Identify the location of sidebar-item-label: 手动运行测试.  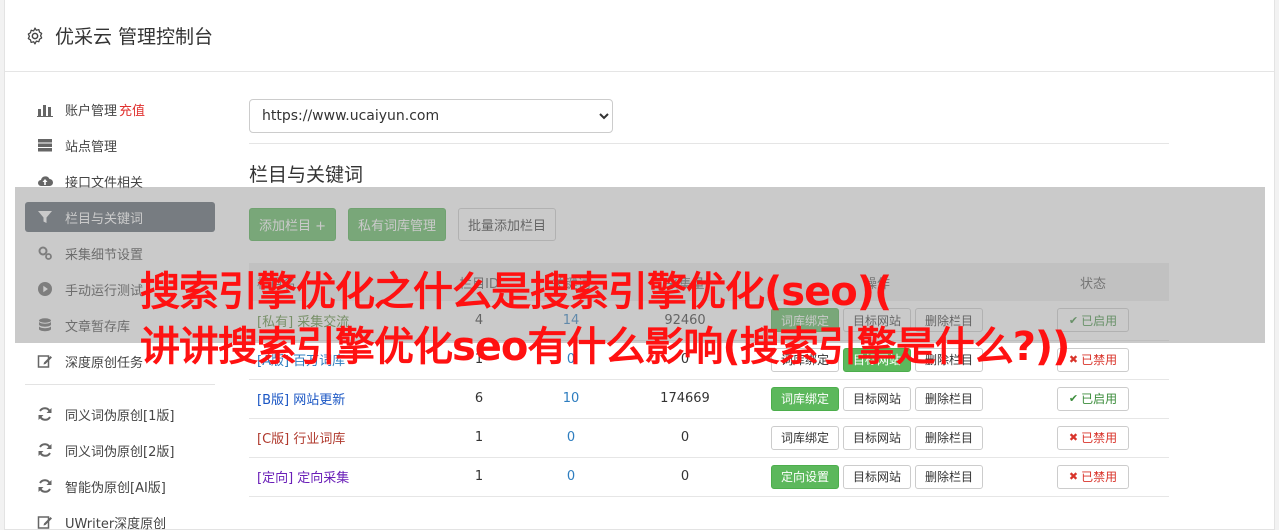
(104, 291).